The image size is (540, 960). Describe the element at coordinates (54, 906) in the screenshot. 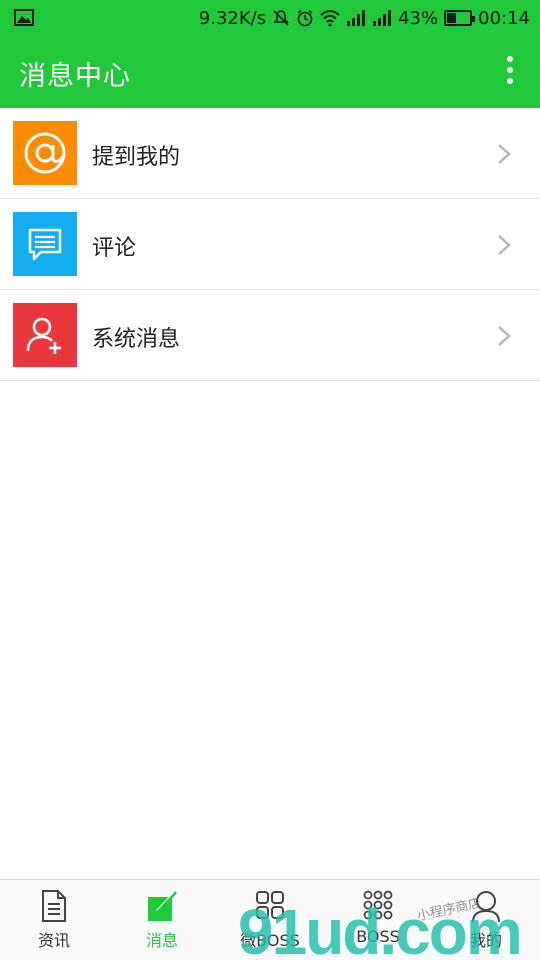

I see `document-icon` at that location.